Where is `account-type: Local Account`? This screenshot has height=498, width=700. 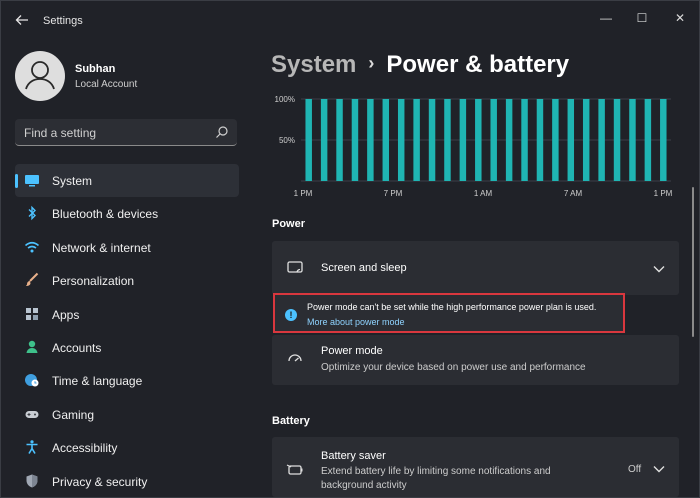
account-type: Local Account is located at coordinates (106, 84).